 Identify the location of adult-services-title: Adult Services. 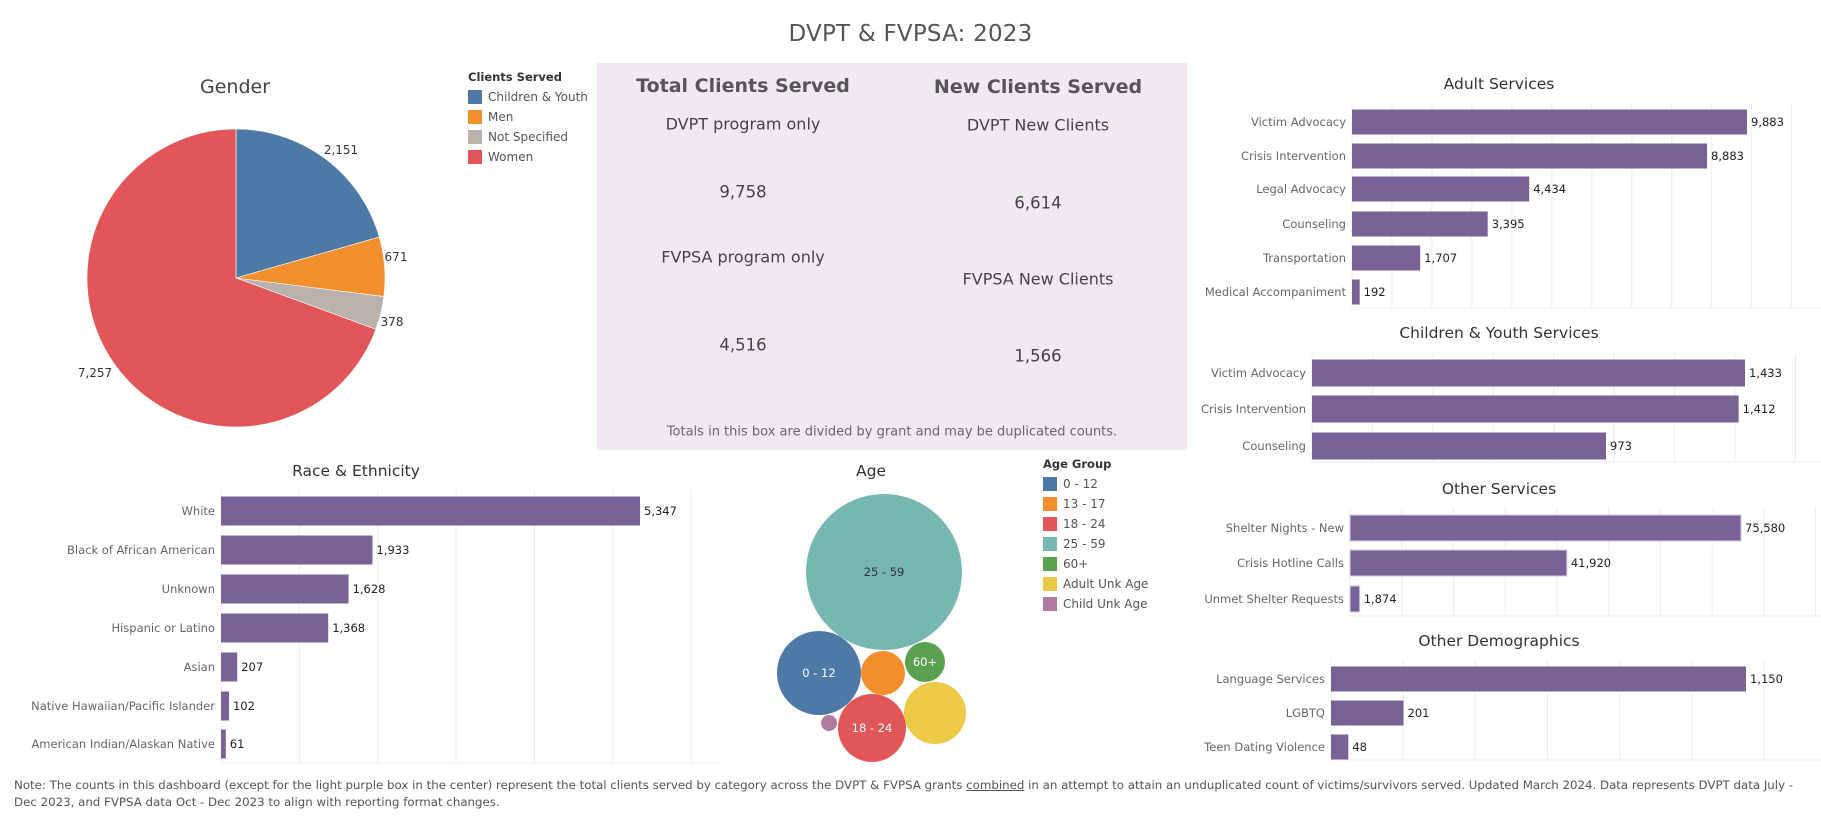
(1499, 84).